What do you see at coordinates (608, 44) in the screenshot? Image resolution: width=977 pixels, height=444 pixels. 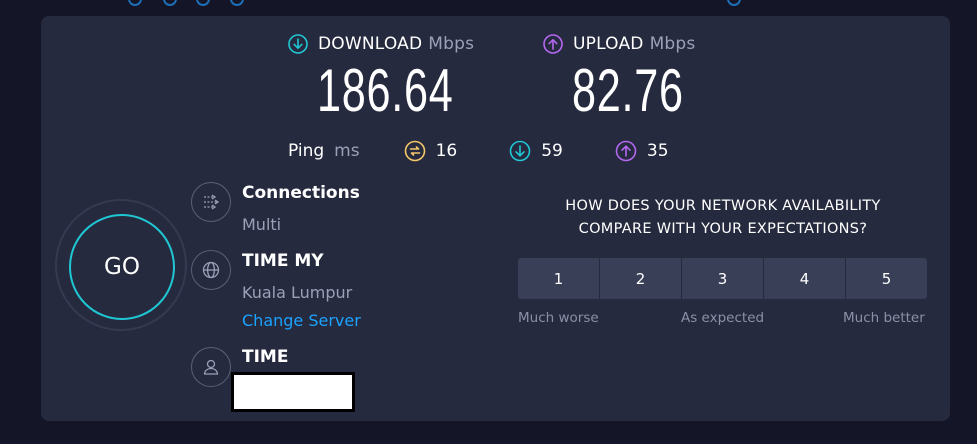 I see `upload-label: UPLOAD` at bounding box center [608, 44].